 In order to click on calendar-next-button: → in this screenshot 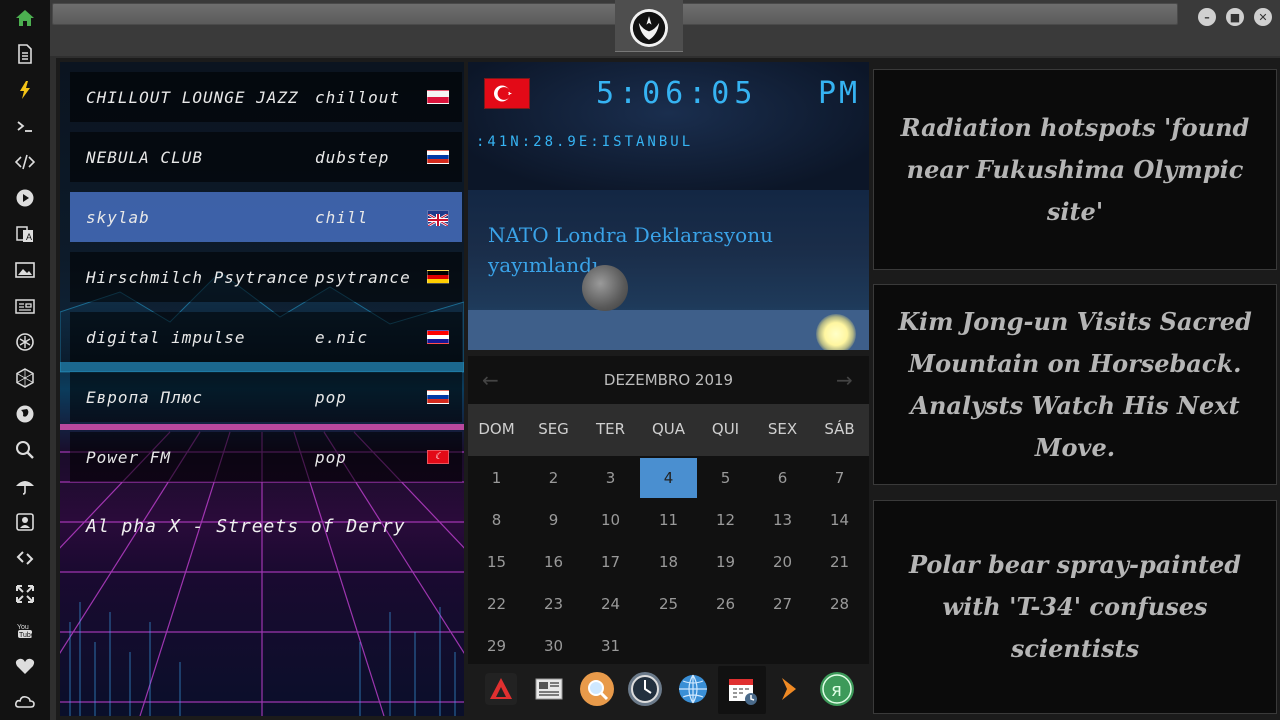, I will do `click(844, 380)`.